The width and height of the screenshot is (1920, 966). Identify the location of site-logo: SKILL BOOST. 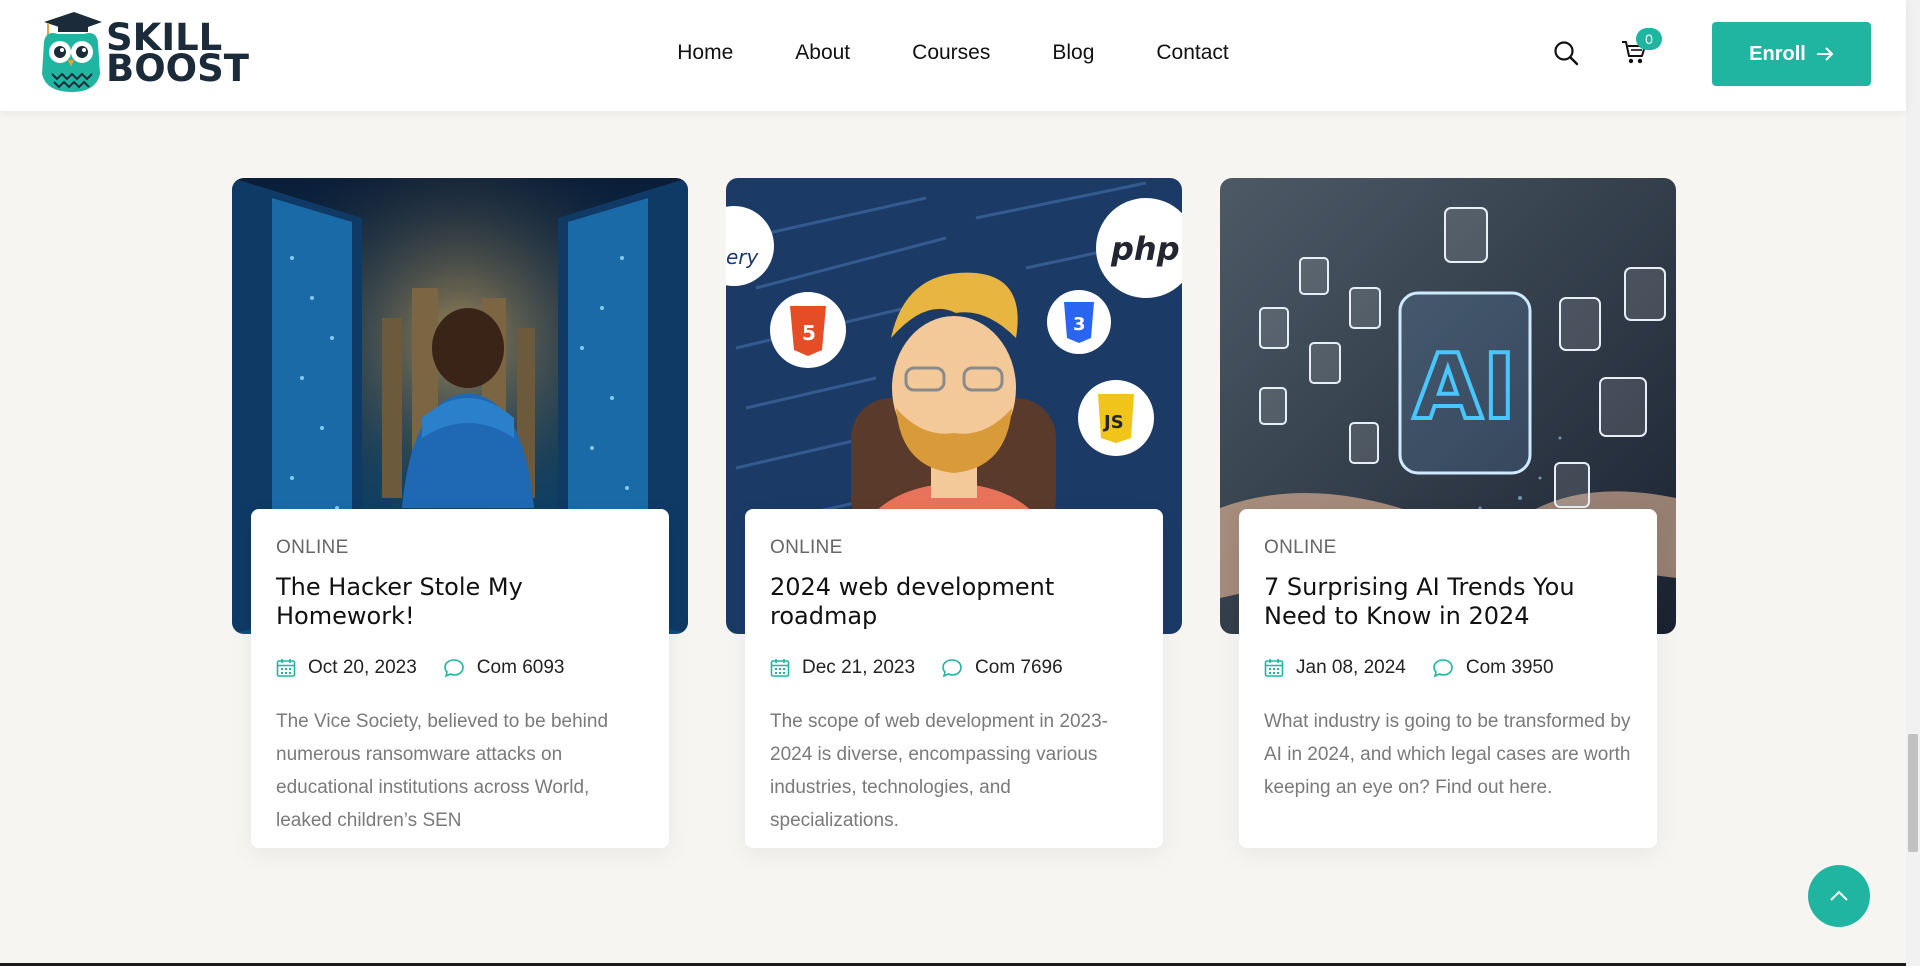
(143, 53).